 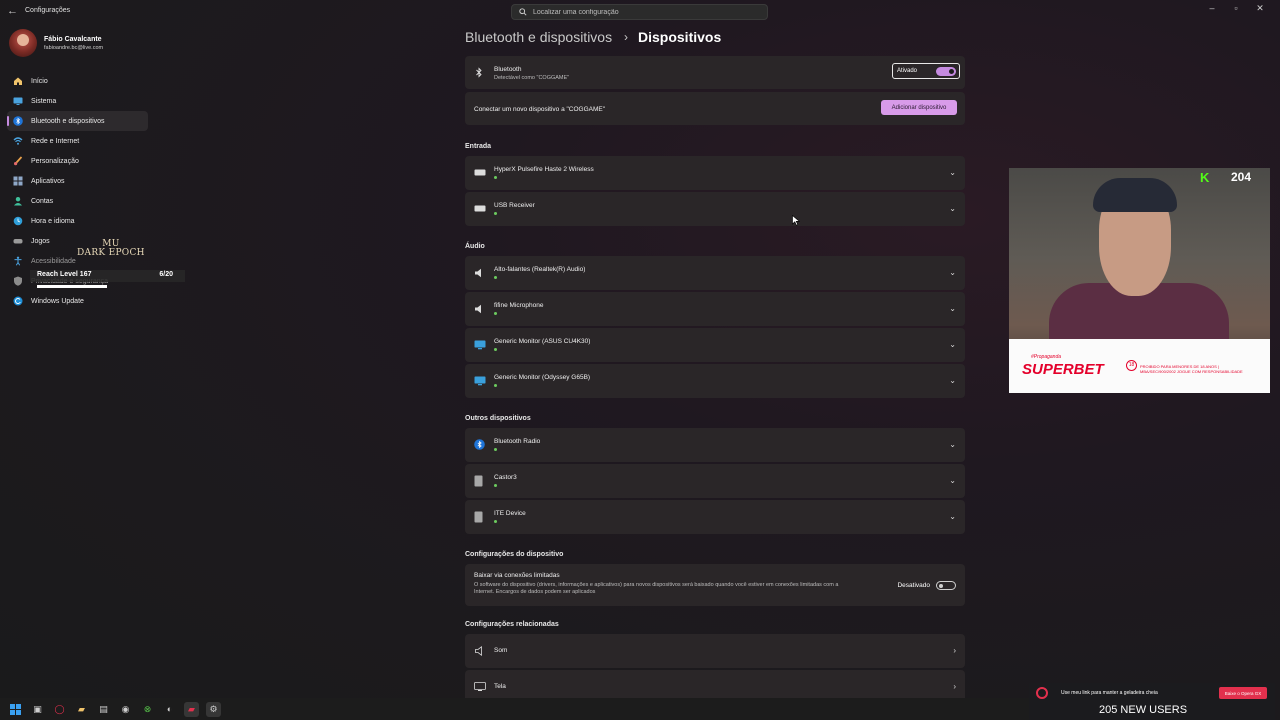 What do you see at coordinates (44, 101) in the screenshot?
I see `sidebar-item-label: Sistema` at bounding box center [44, 101].